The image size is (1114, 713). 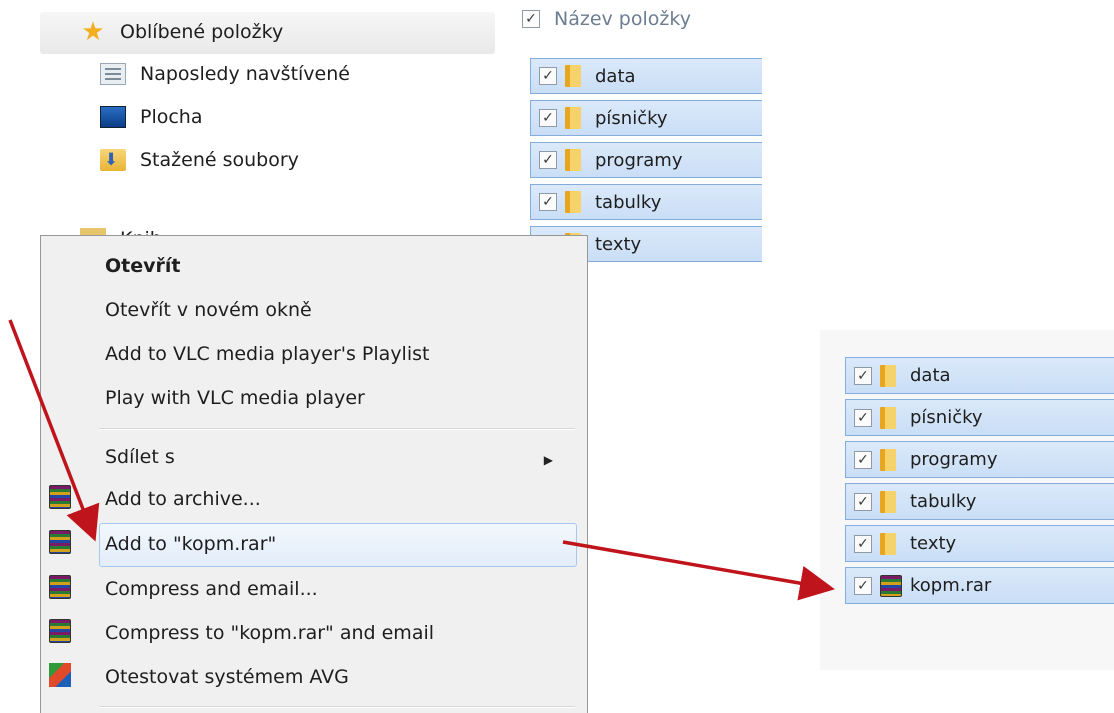 I want to click on arrow-to-menu-item, so click(x=54, y=430).